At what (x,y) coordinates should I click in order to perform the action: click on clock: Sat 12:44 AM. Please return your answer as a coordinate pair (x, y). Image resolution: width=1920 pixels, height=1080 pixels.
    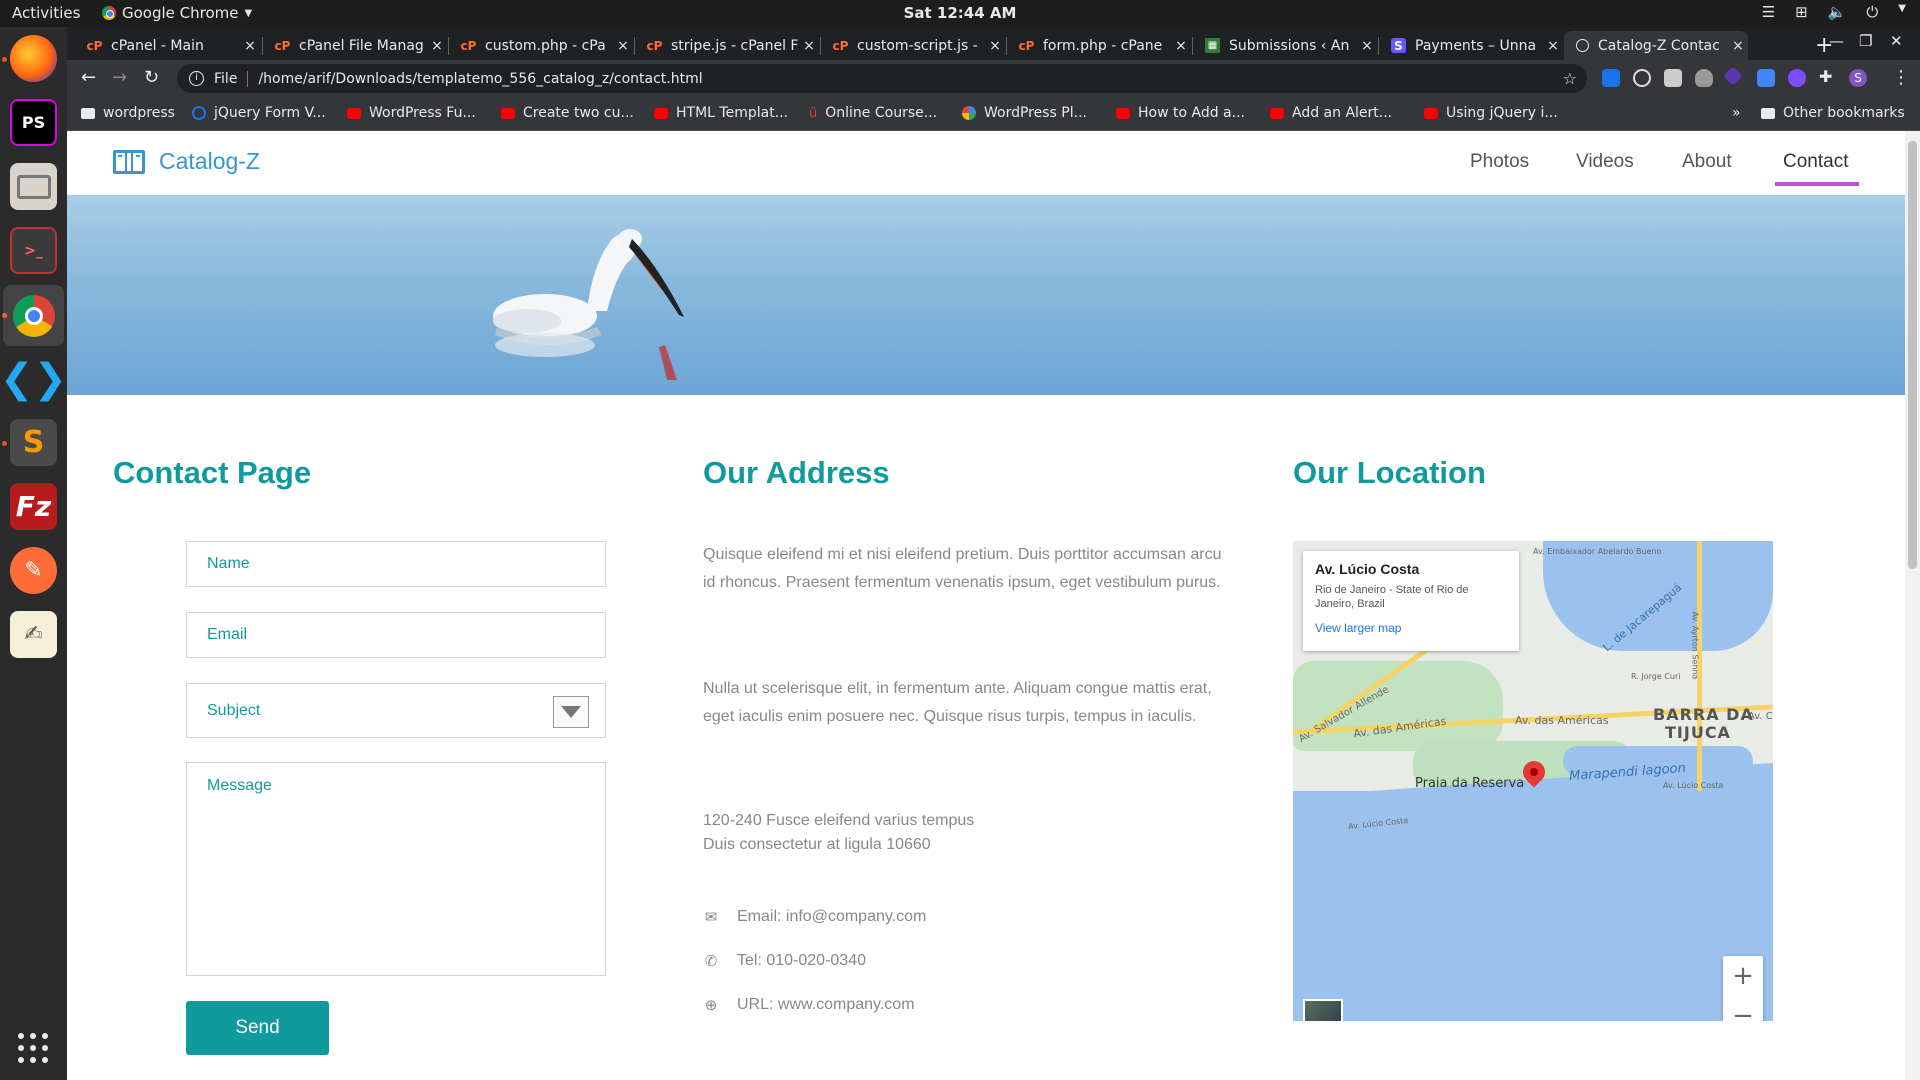
    Looking at the image, I should click on (960, 13).